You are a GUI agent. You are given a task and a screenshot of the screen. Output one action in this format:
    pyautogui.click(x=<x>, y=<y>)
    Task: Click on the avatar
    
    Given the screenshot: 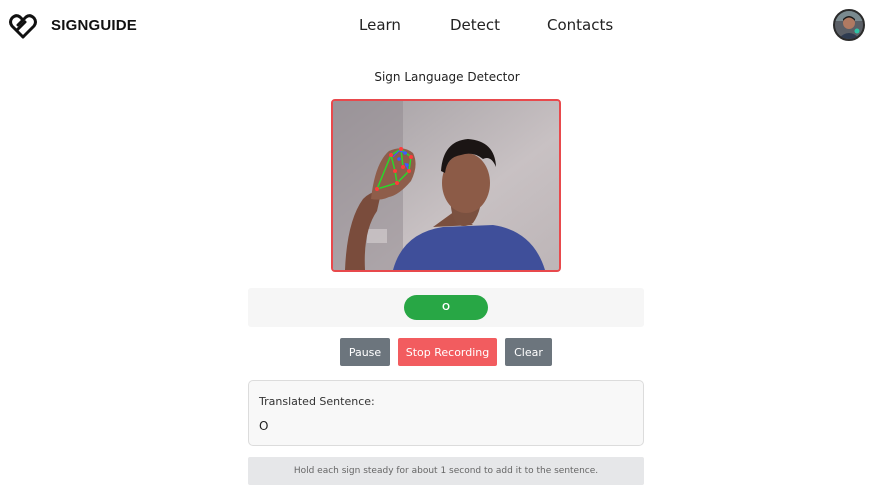 What is the action you would take?
    pyautogui.click(x=849, y=25)
    